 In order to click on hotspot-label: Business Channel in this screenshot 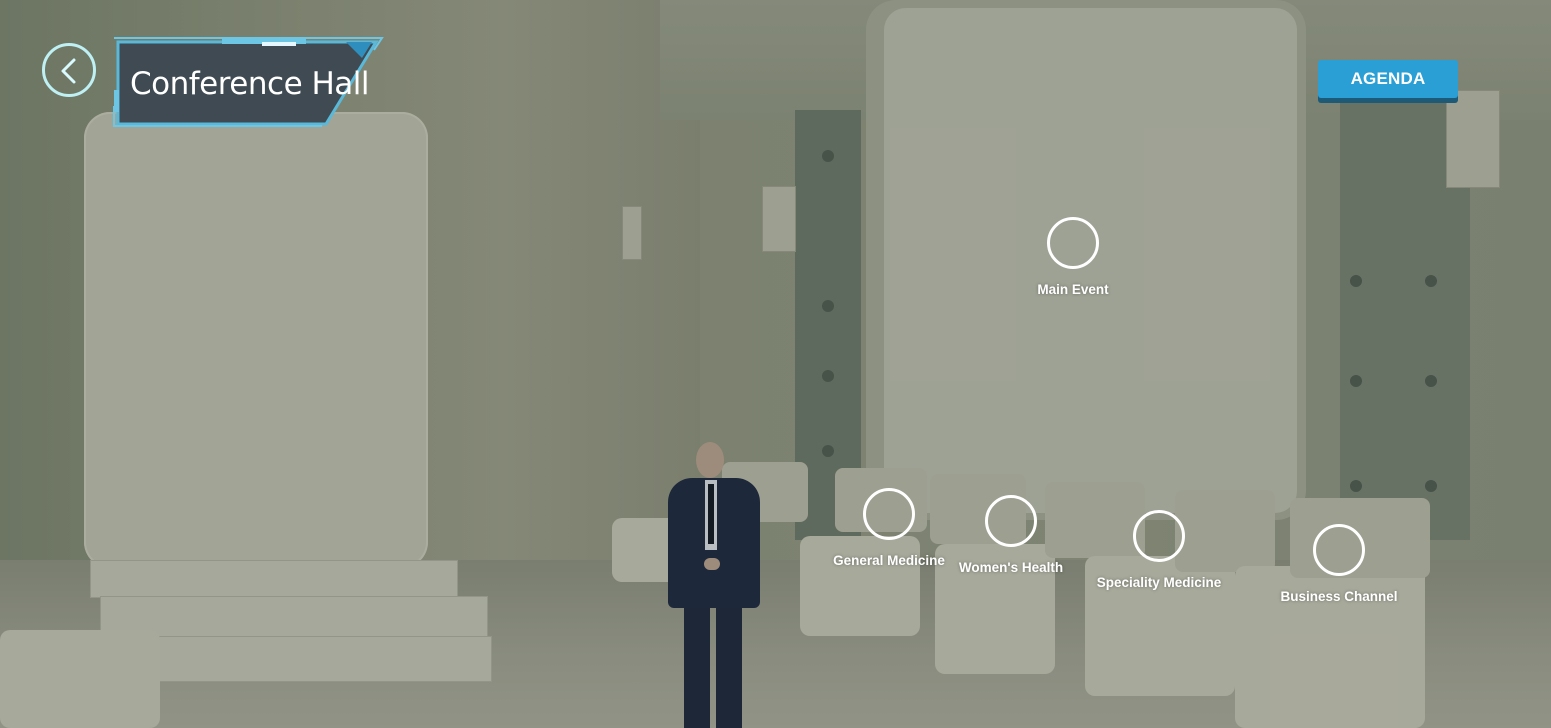, I will do `click(1339, 596)`.